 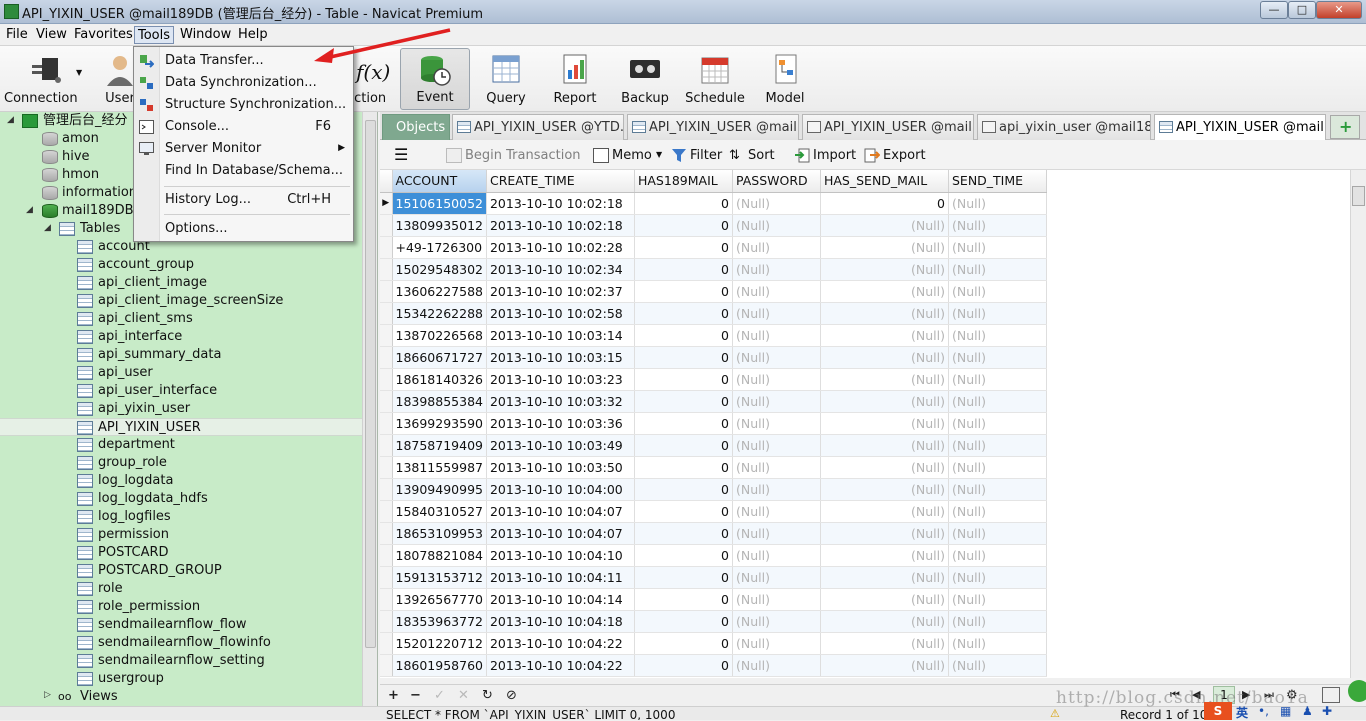 I want to click on grid-cell: 18601958760, so click(x=439, y=665).